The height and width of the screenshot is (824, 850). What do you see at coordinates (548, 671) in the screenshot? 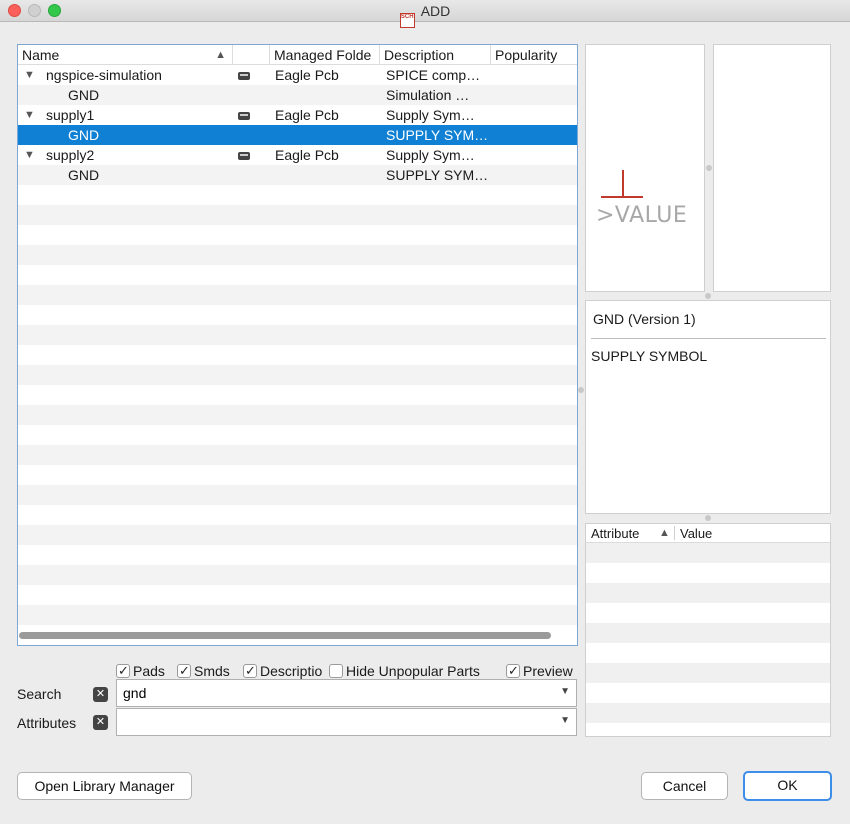
I see `preview-checkbox-label: Preview` at bounding box center [548, 671].